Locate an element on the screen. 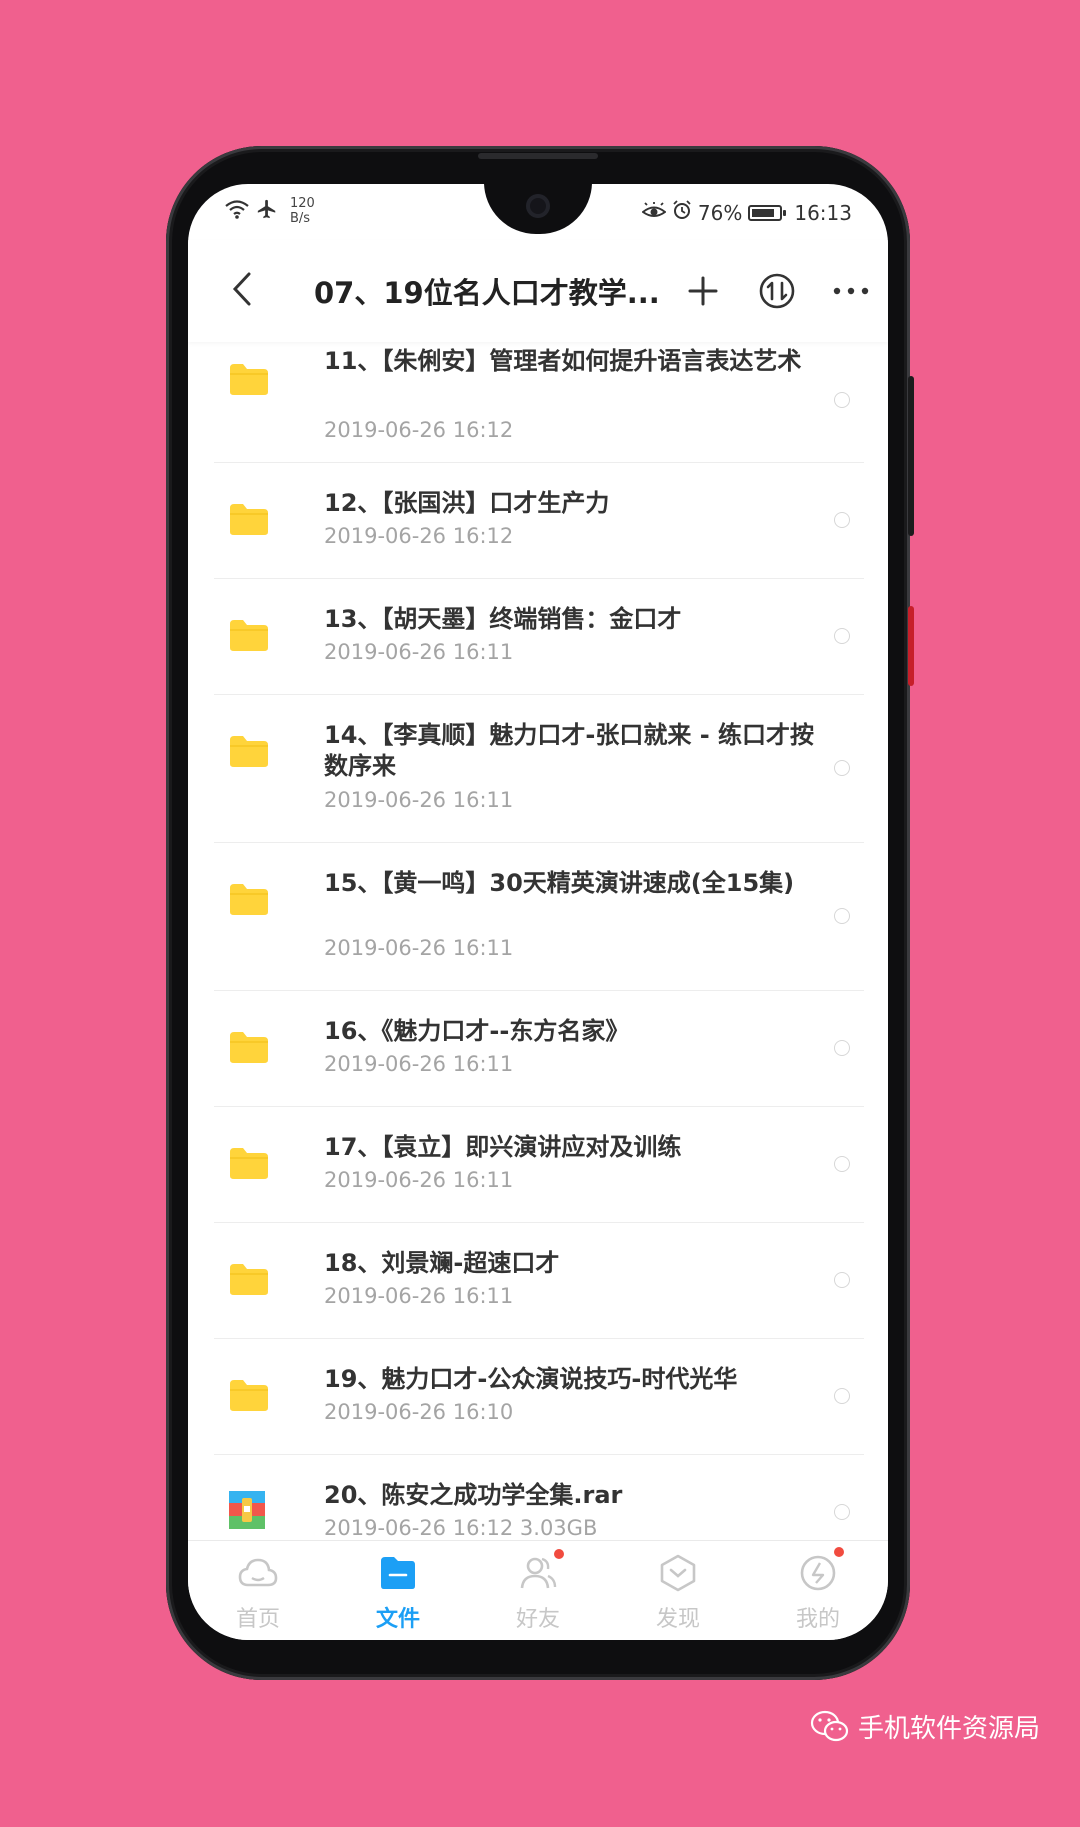 The height and width of the screenshot is (1827, 1080). network-speed-unit: B/s is located at coordinates (300, 218).